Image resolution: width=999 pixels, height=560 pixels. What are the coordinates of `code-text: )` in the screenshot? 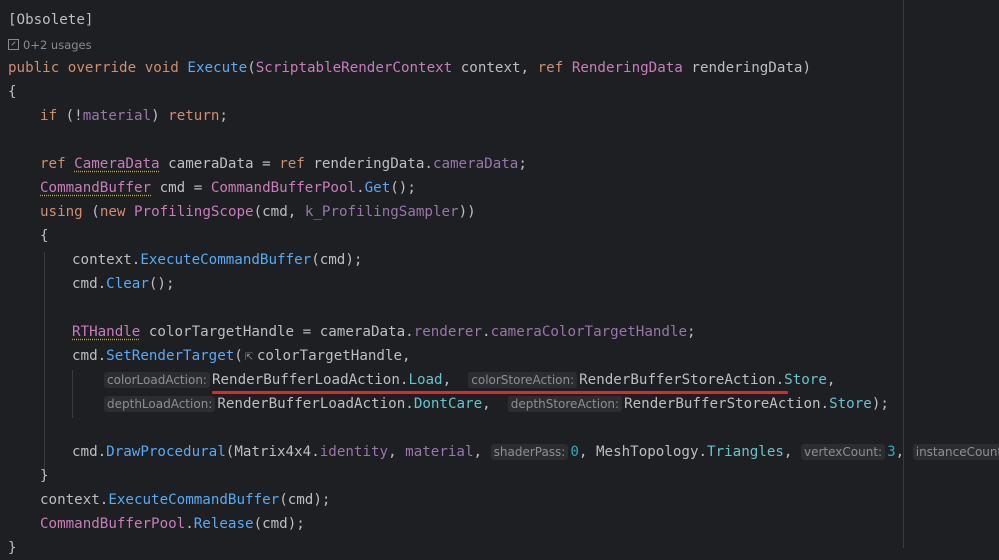 It's located at (160, 116).